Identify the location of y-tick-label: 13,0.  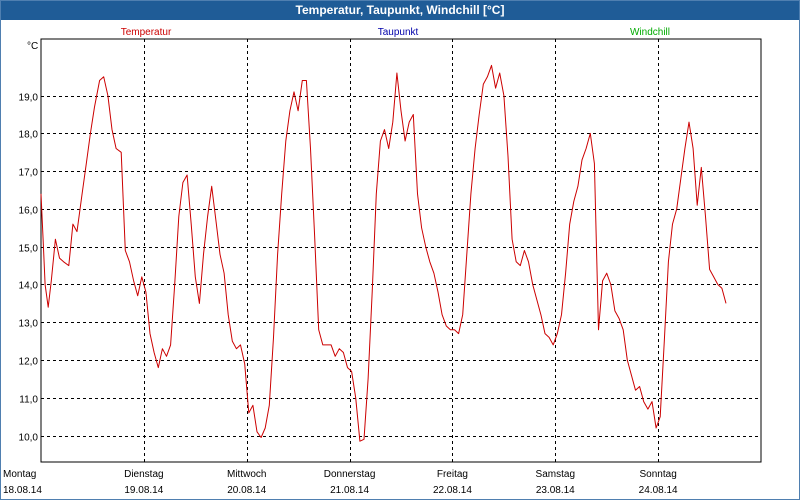
(29, 324).